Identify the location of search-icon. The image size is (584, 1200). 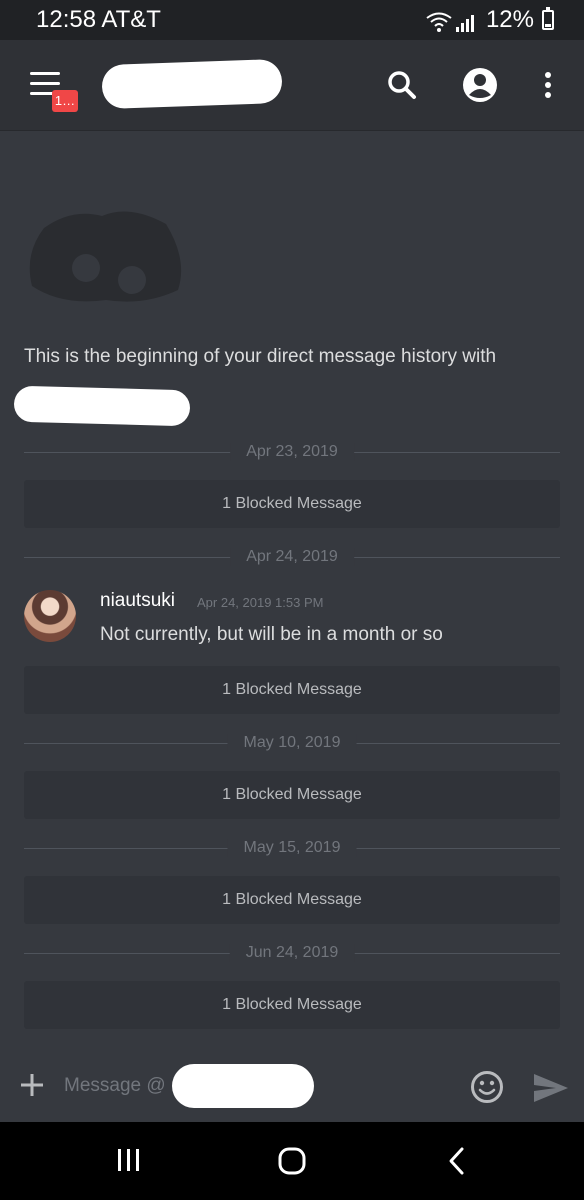
(402, 85).